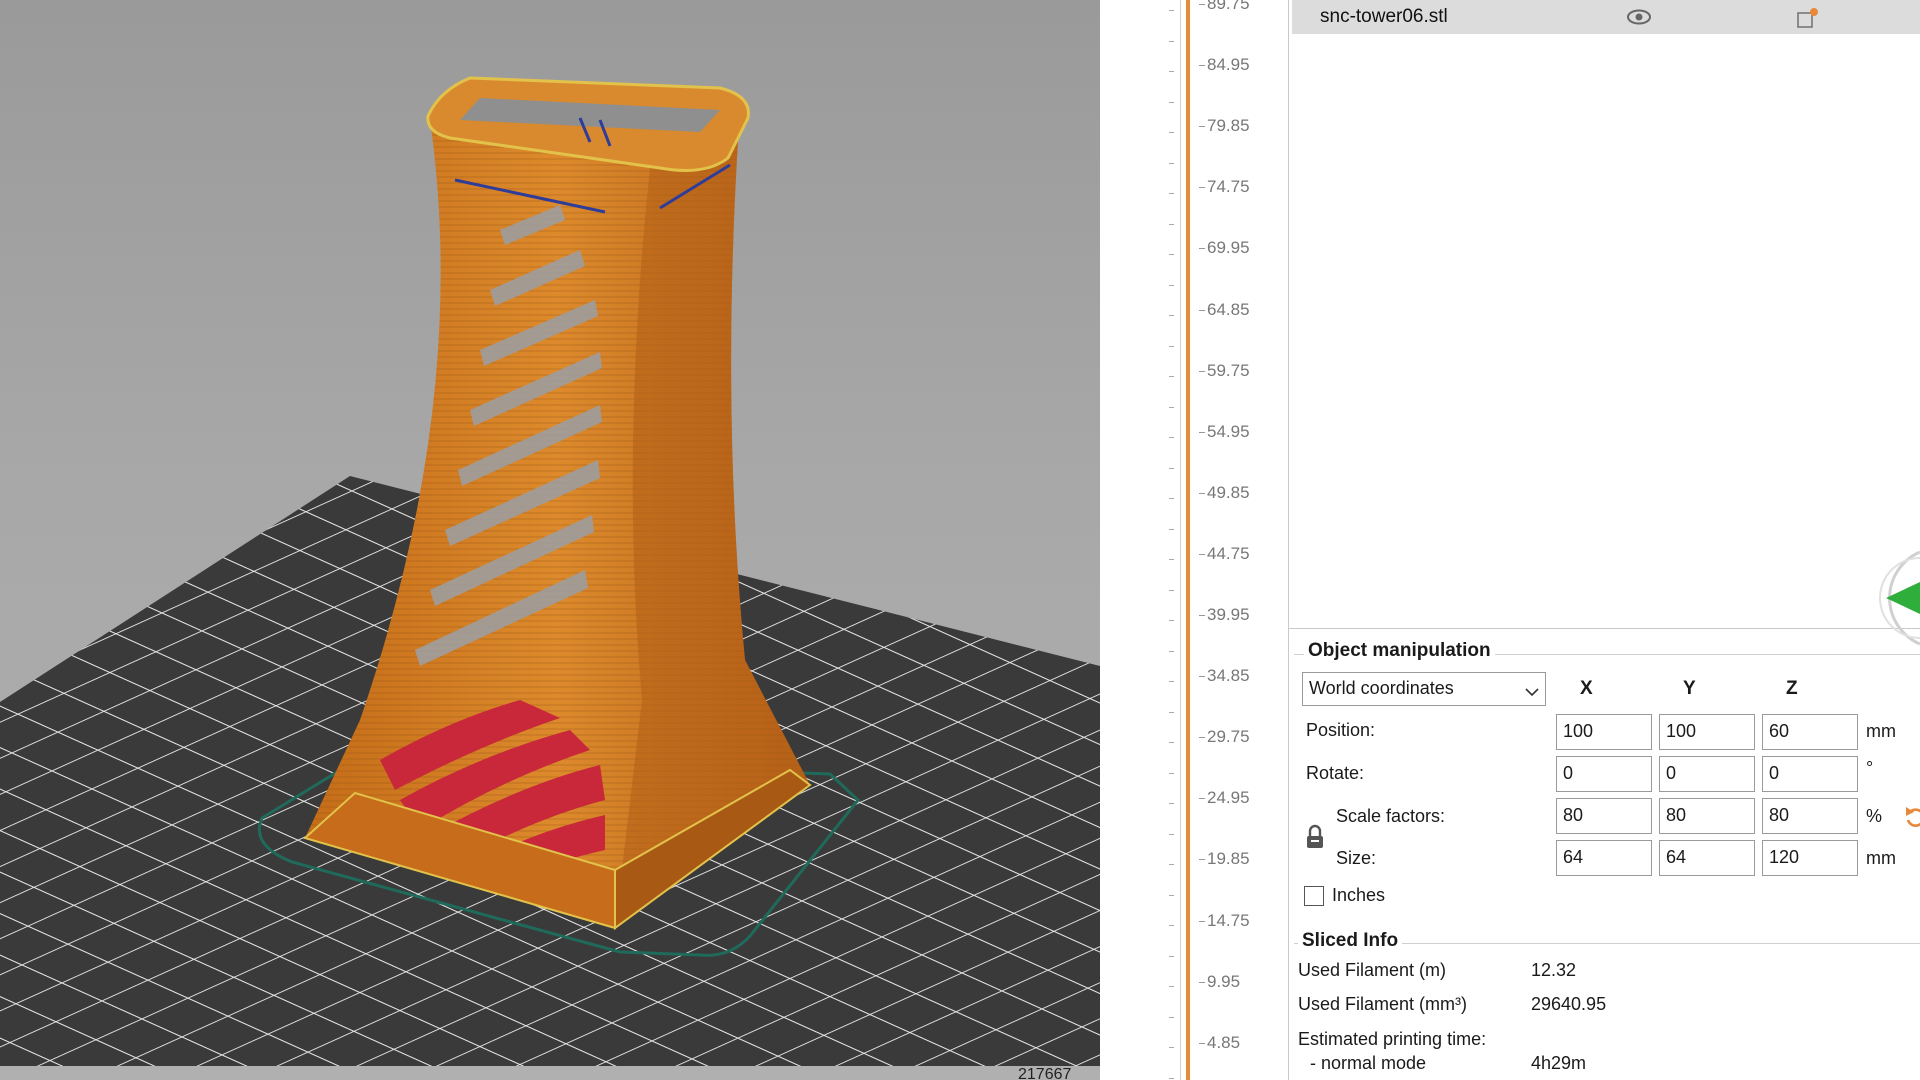  I want to click on layer-tick-label: 79.85, so click(1224, 126).